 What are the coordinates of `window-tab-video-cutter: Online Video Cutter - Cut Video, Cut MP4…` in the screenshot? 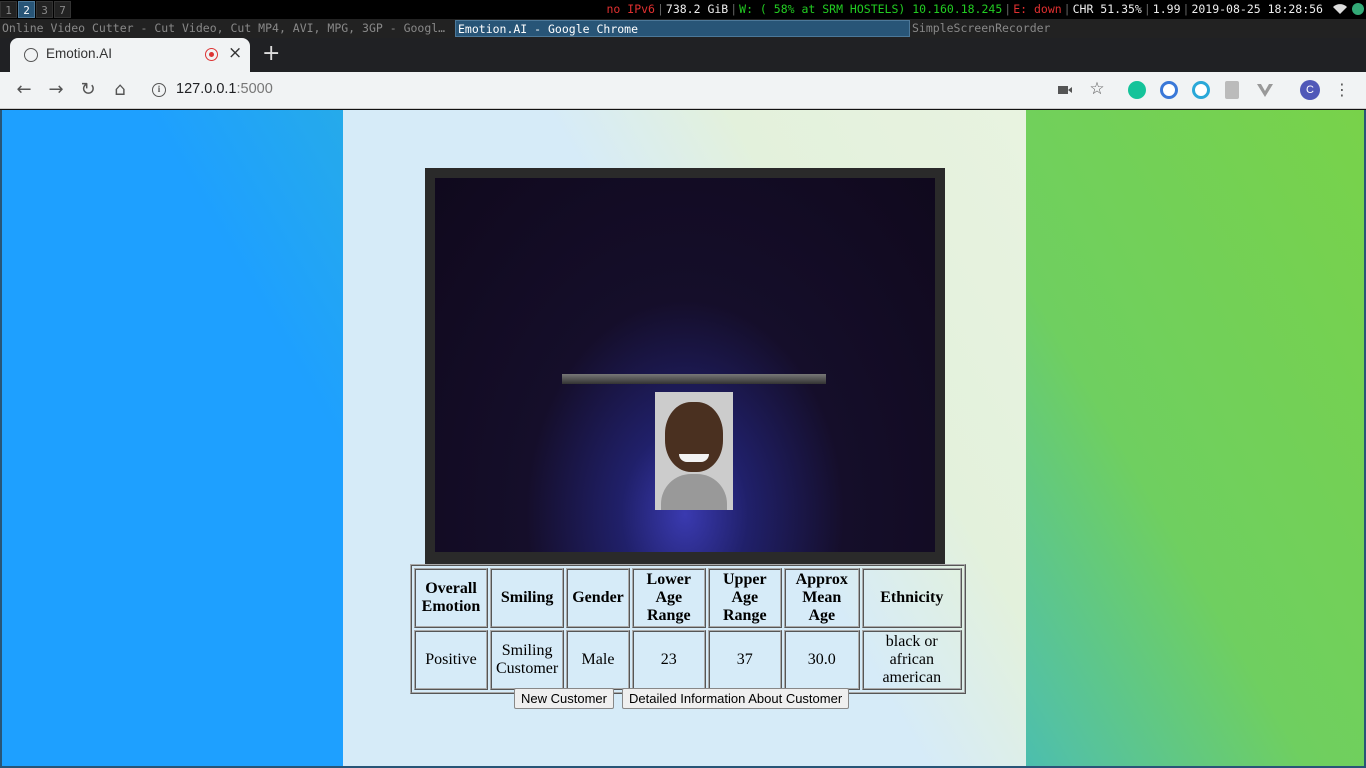 It's located at (227, 28).